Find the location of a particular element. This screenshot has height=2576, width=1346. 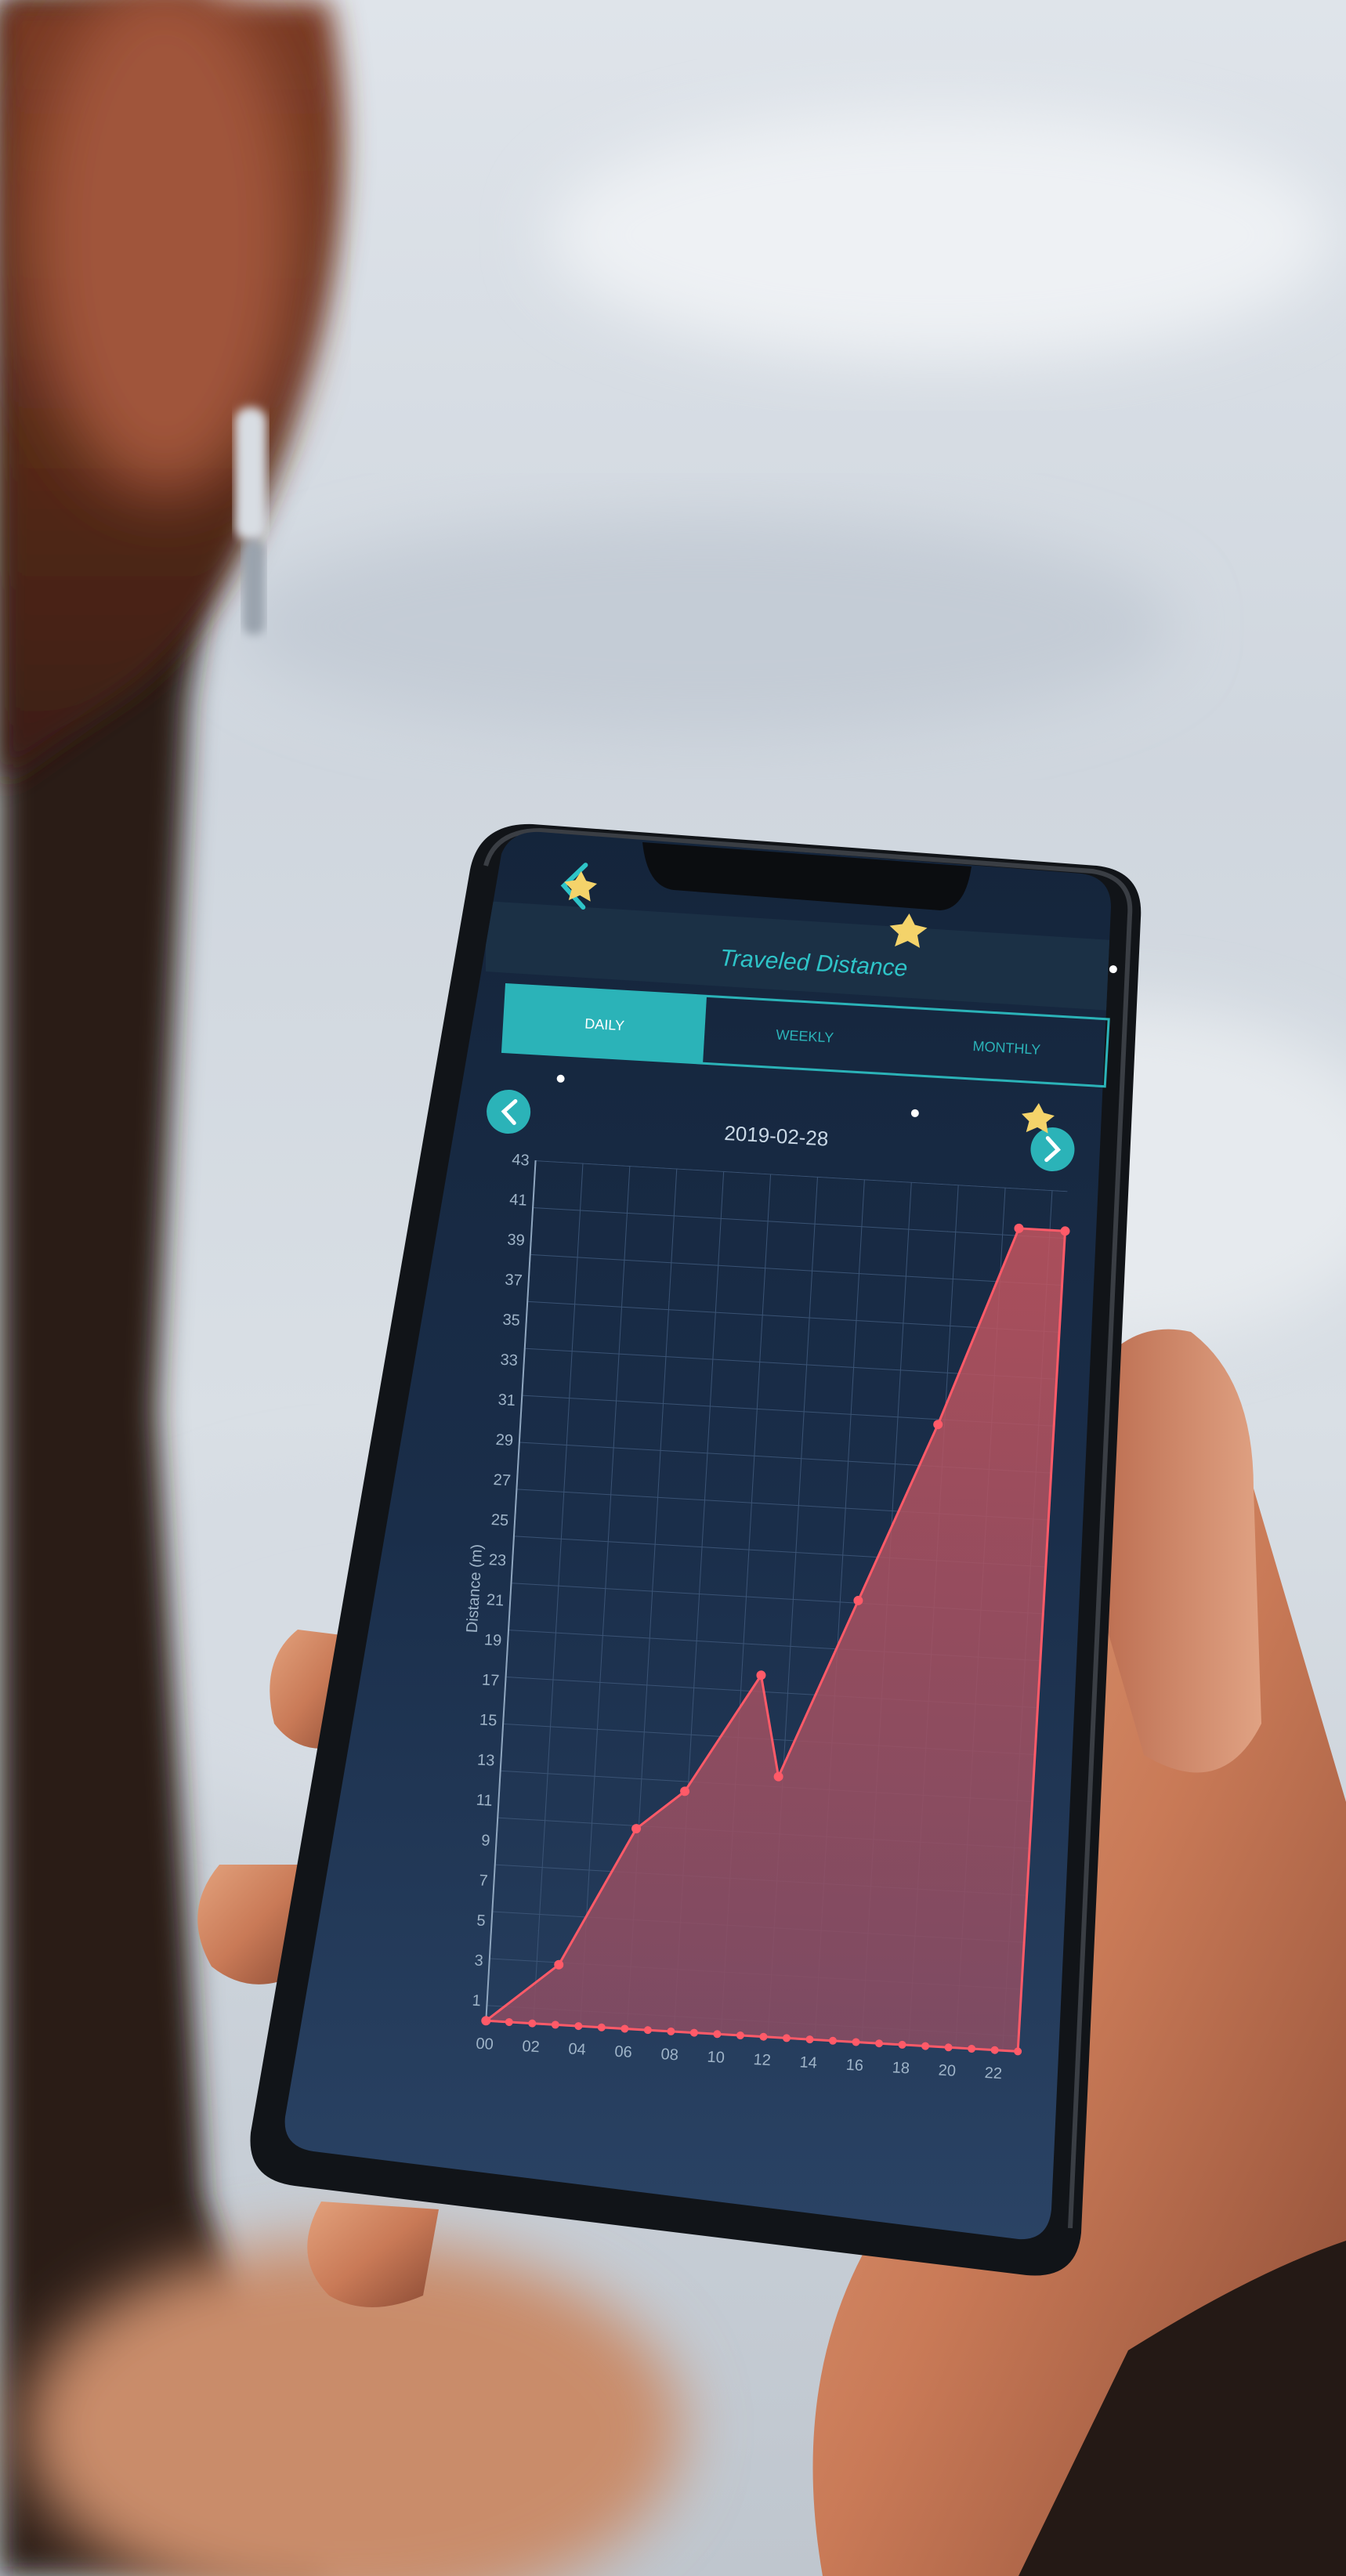

y-tick-label: 35 is located at coordinates (511, 1321).